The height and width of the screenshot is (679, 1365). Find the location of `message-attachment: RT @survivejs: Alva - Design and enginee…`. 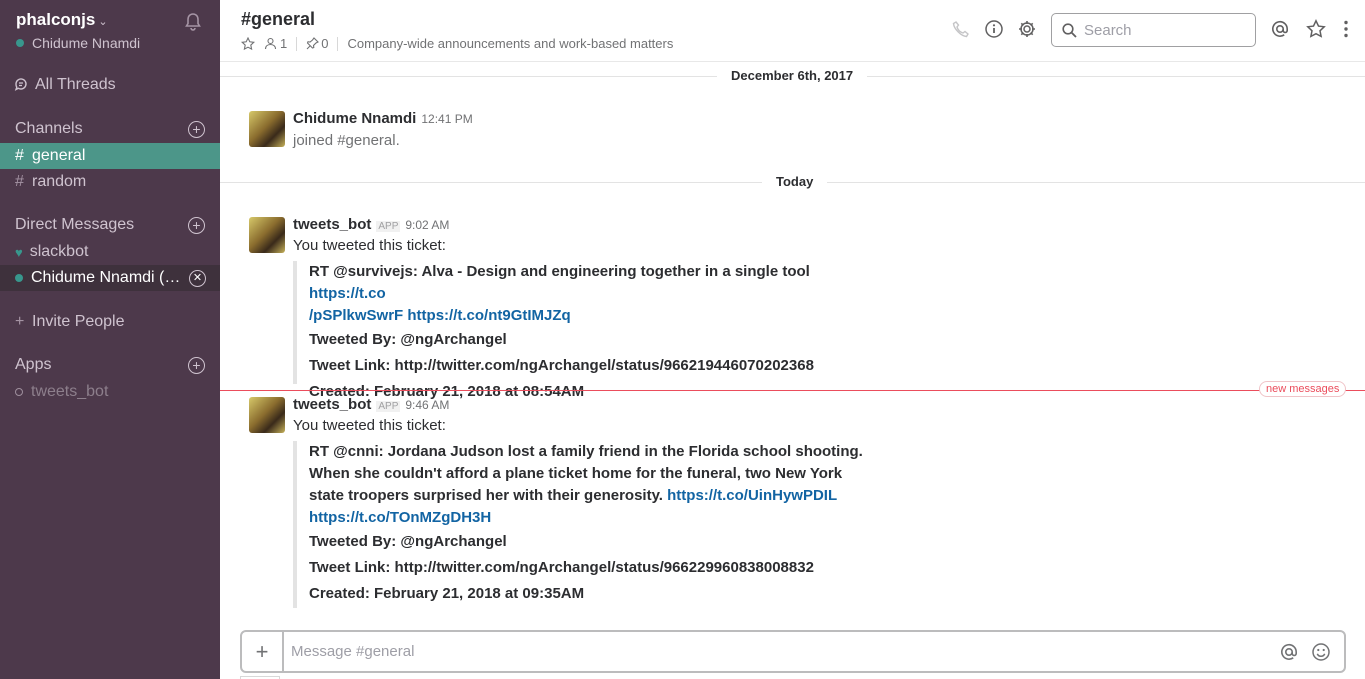

message-attachment: RT @survivejs: Alva - Design and enginee… is located at coordinates (578, 330).